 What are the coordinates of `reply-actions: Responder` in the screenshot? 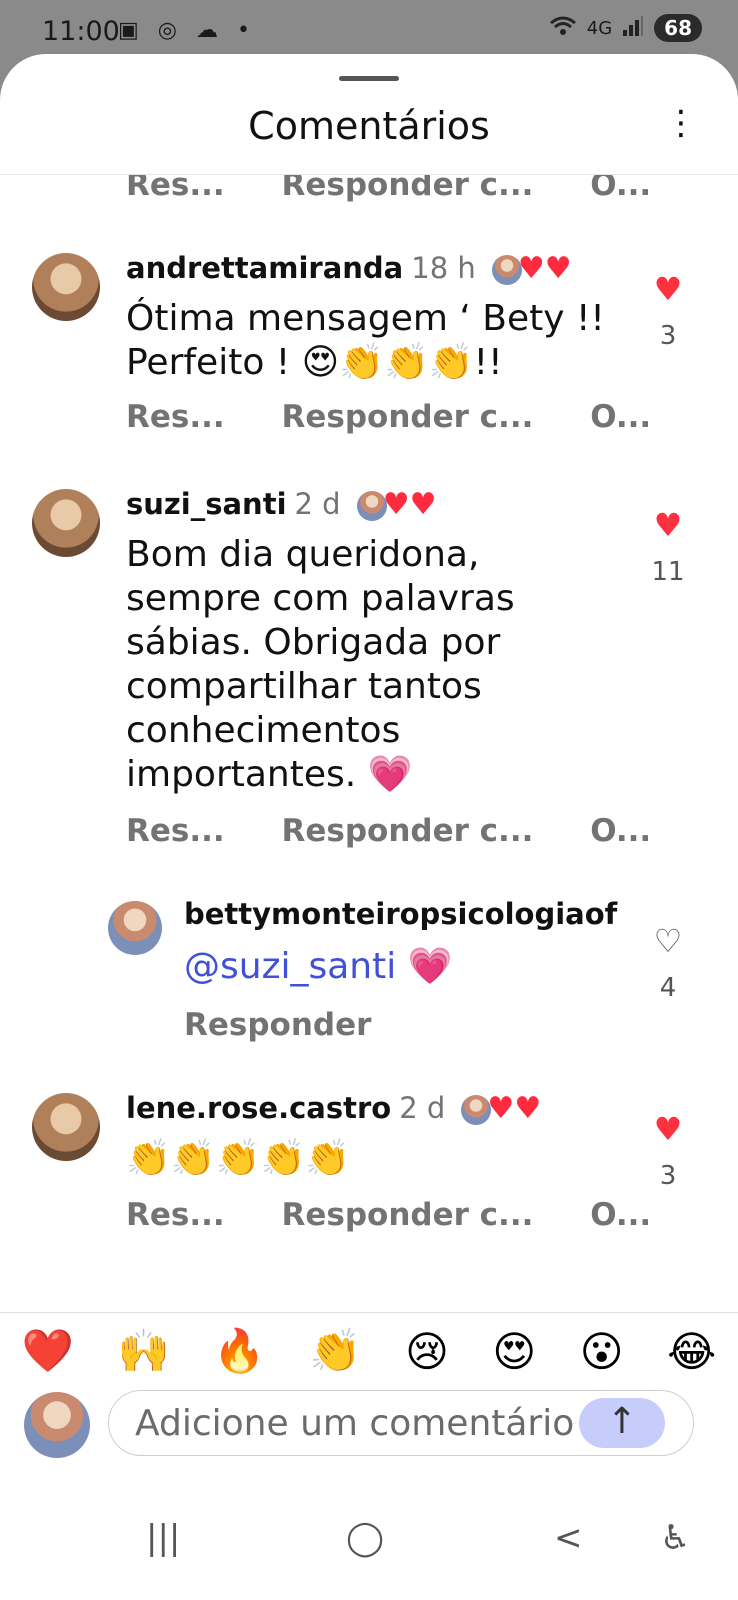 It's located at (300, 1025).